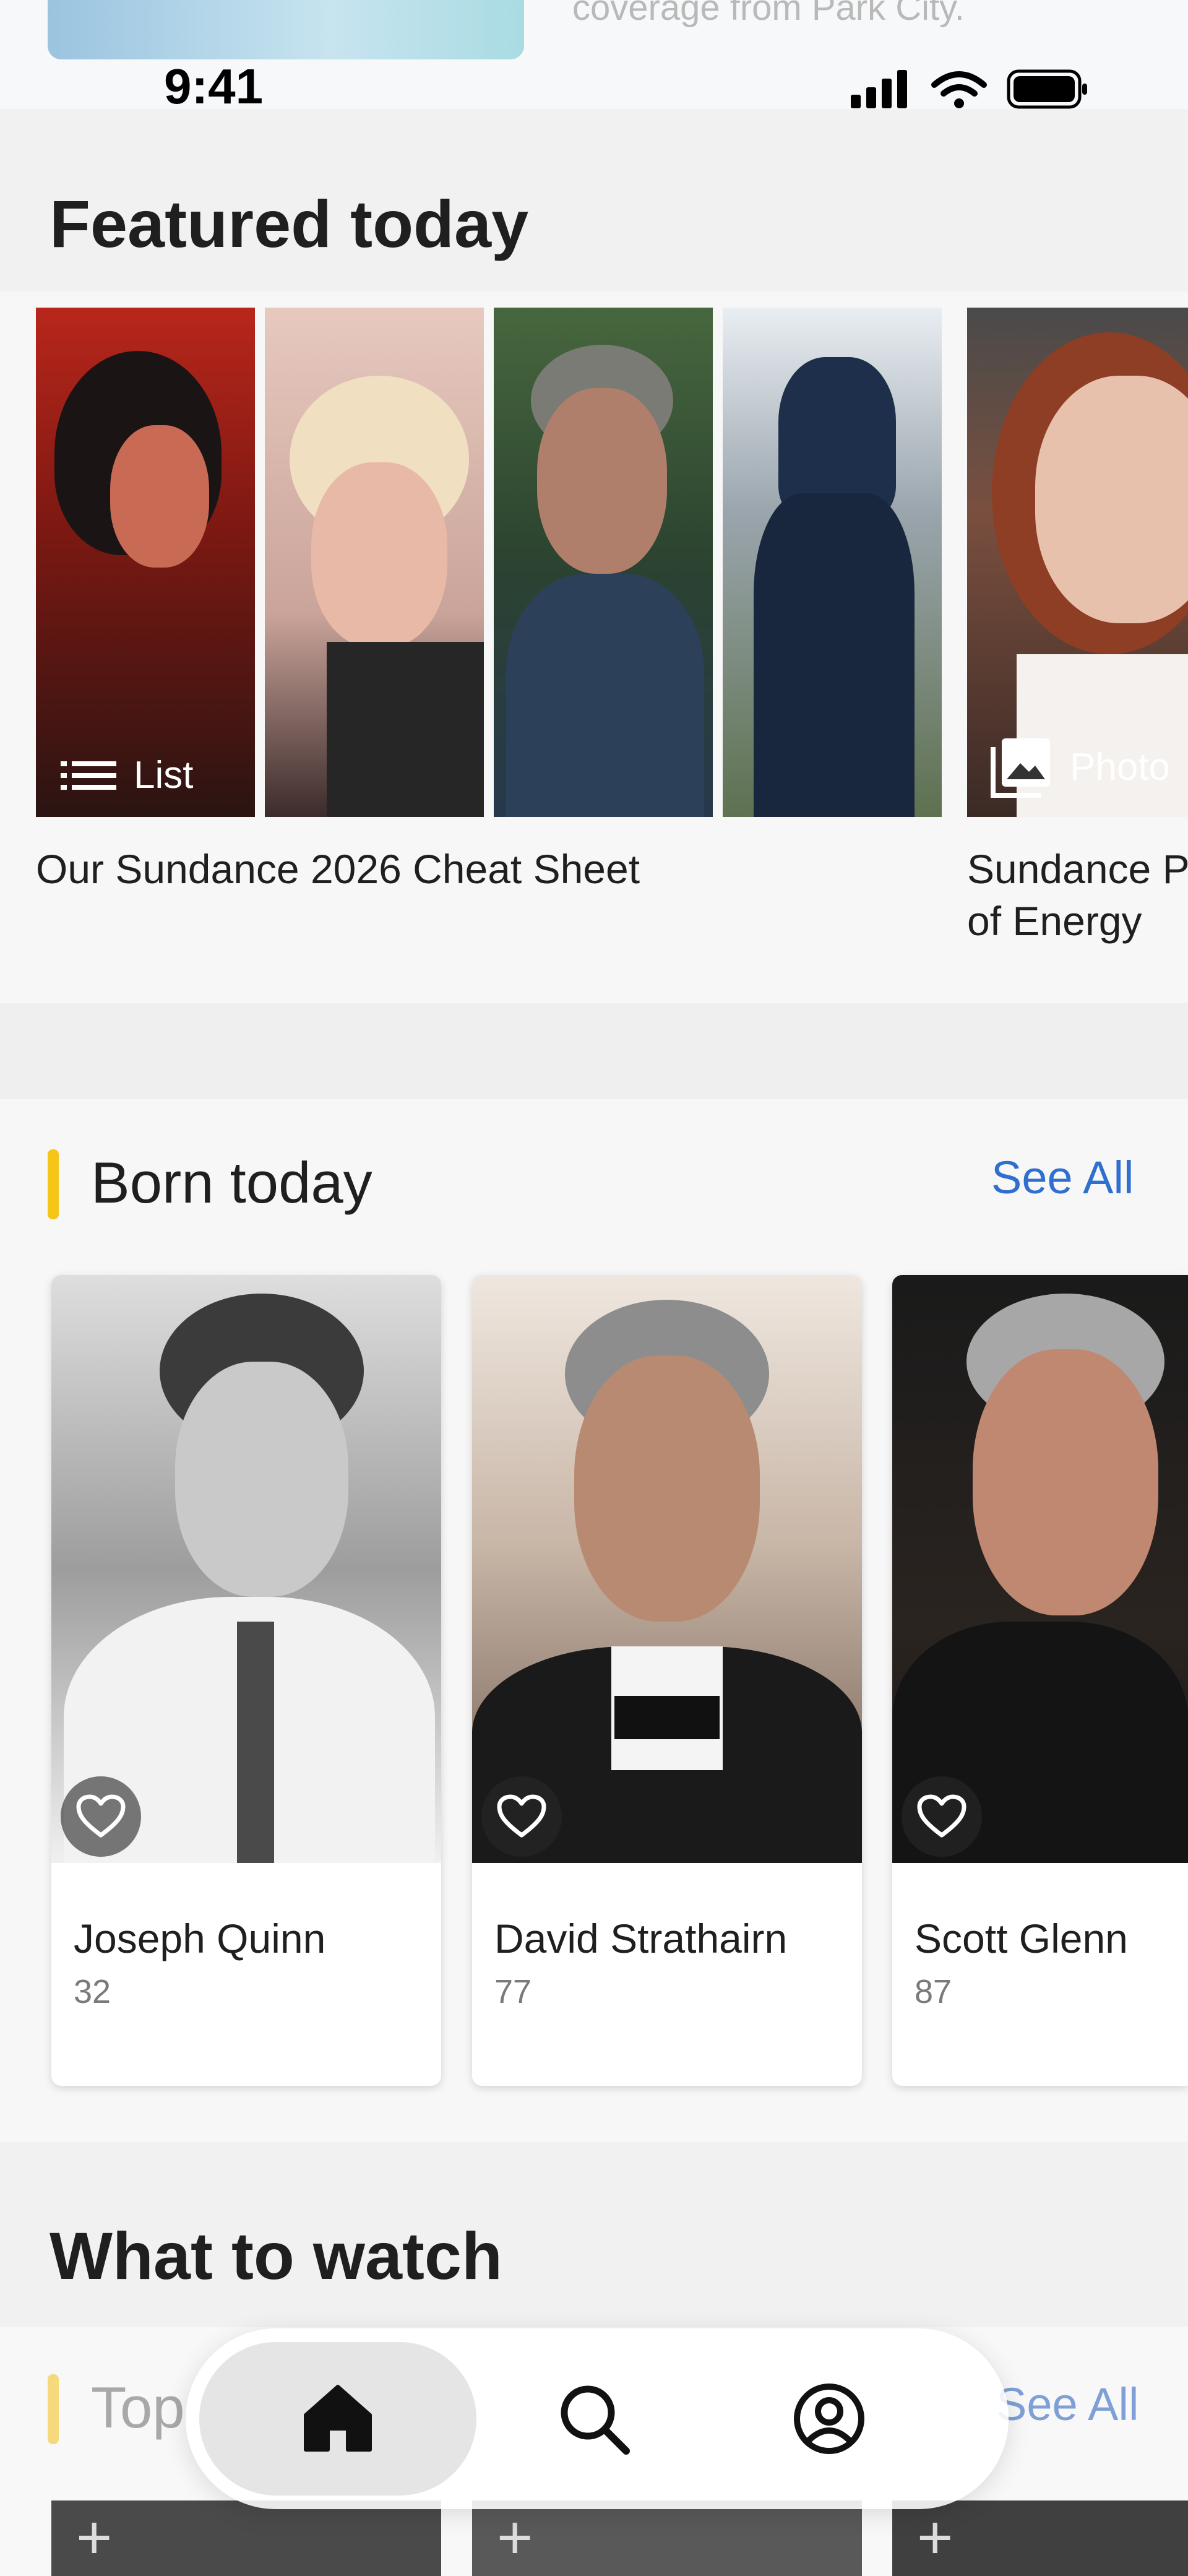 The width and height of the screenshot is (1188, 2576). What do you see at coordinates (1120, 767) in the screenshot?
I see `photo-badge-label: Photo` at bounding box center [1120, 767].